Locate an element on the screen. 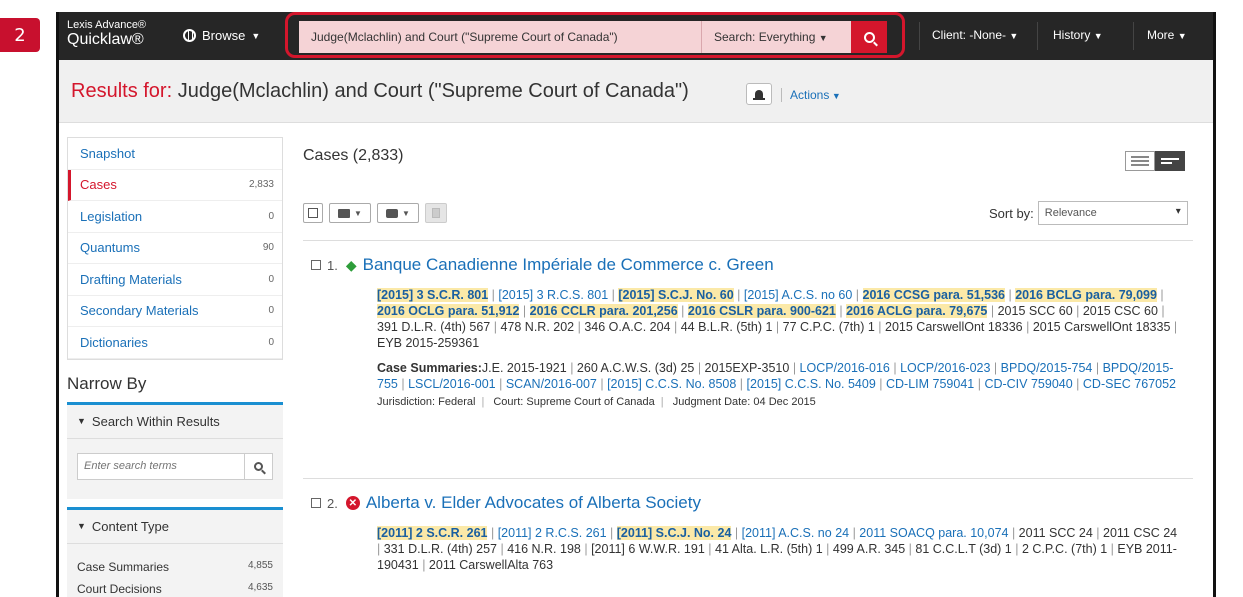 This screenshot has height=597, width=1243. content-type-toggle: ▼ Content Type is located at coordinates (175, 527).